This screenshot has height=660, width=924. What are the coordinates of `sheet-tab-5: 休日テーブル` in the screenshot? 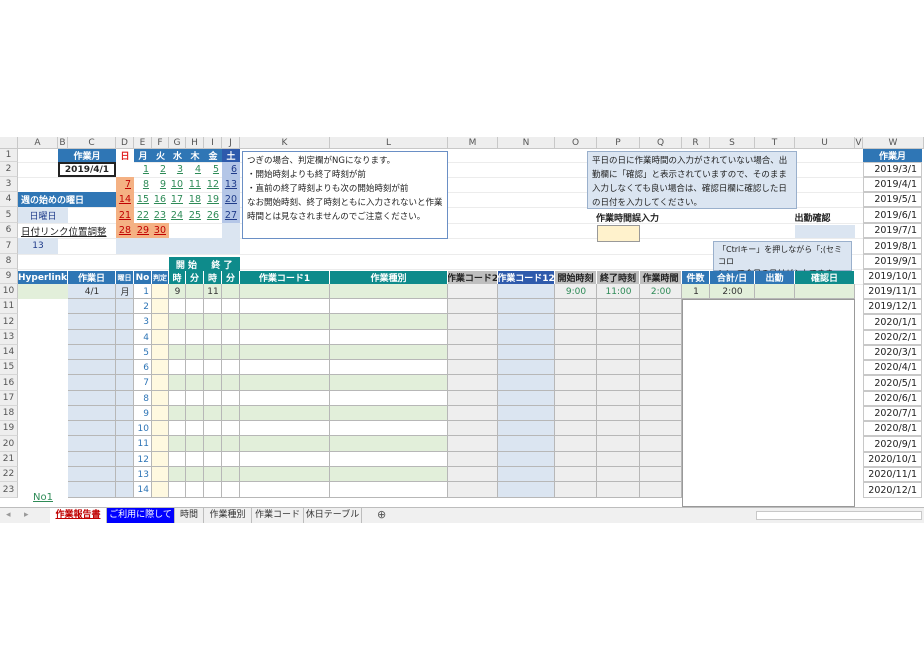 It's located at (333, 515).